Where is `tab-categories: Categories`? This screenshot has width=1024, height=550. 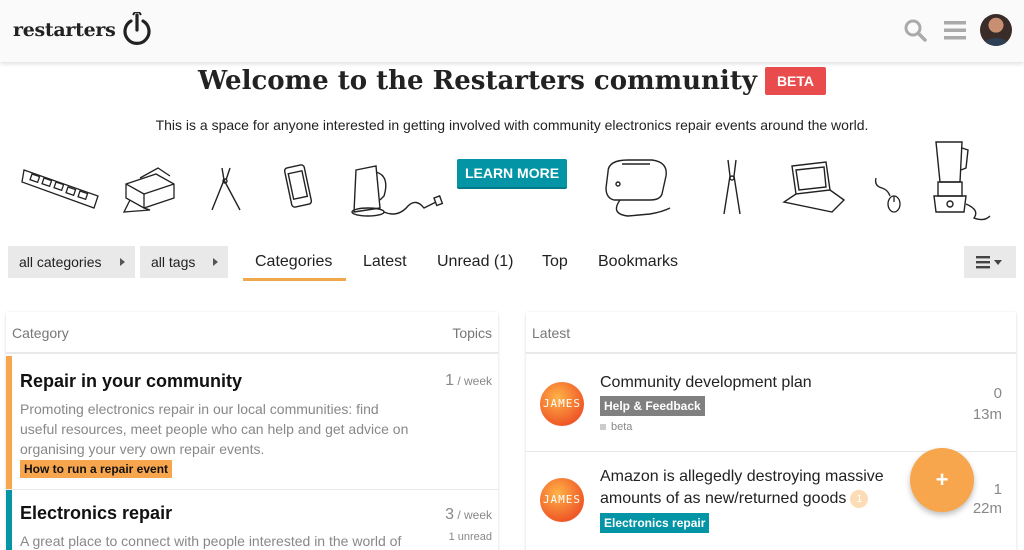
tab-categories: Categories is located at coordinates (294, 263).